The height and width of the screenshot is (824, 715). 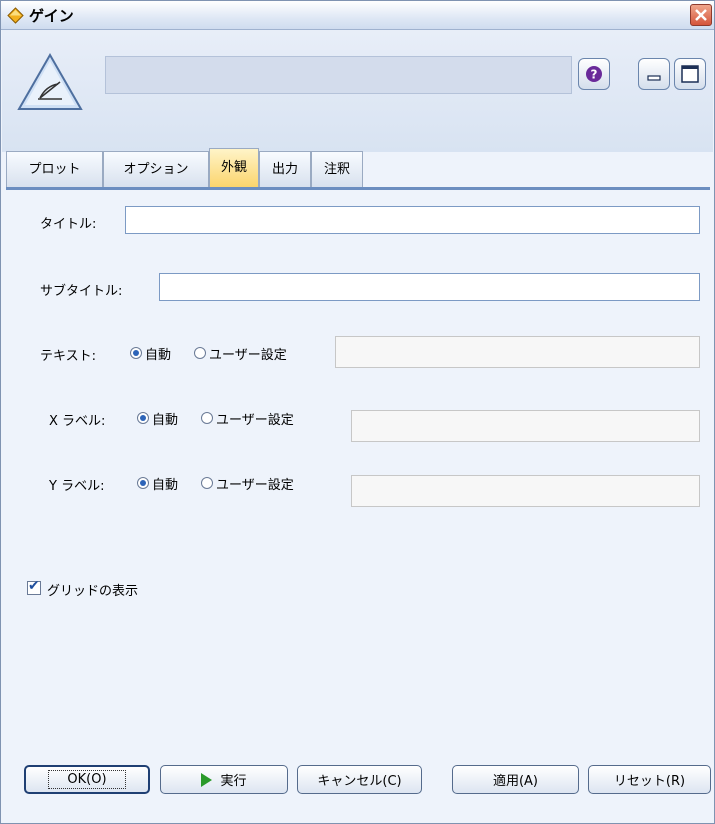 I want to click on ylabel-label: Y ラベル:, so click(x=77, y=486).